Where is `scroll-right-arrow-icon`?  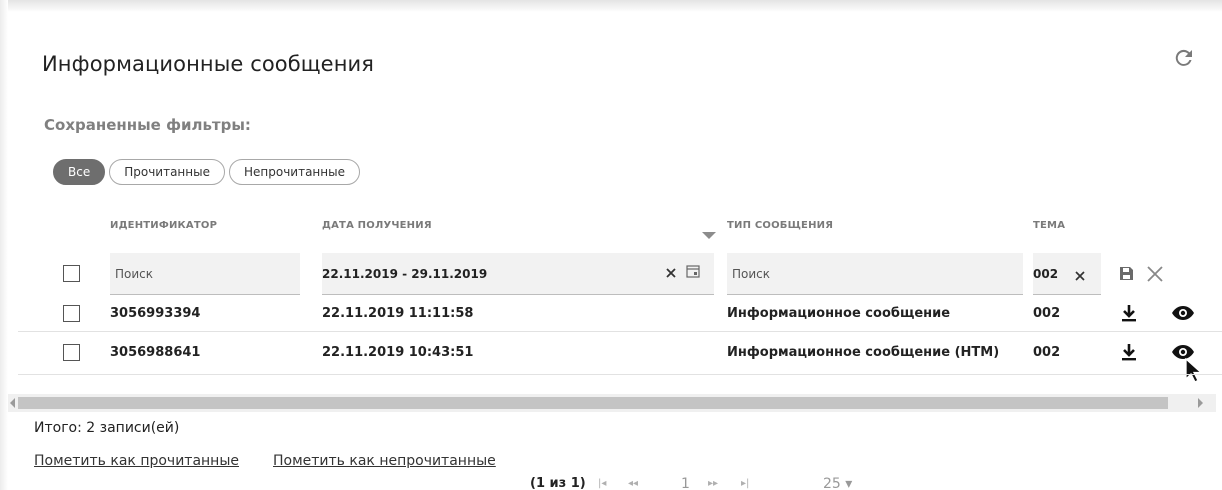
scroll-right-arrow-icon is located at coordinates (1200, 403).